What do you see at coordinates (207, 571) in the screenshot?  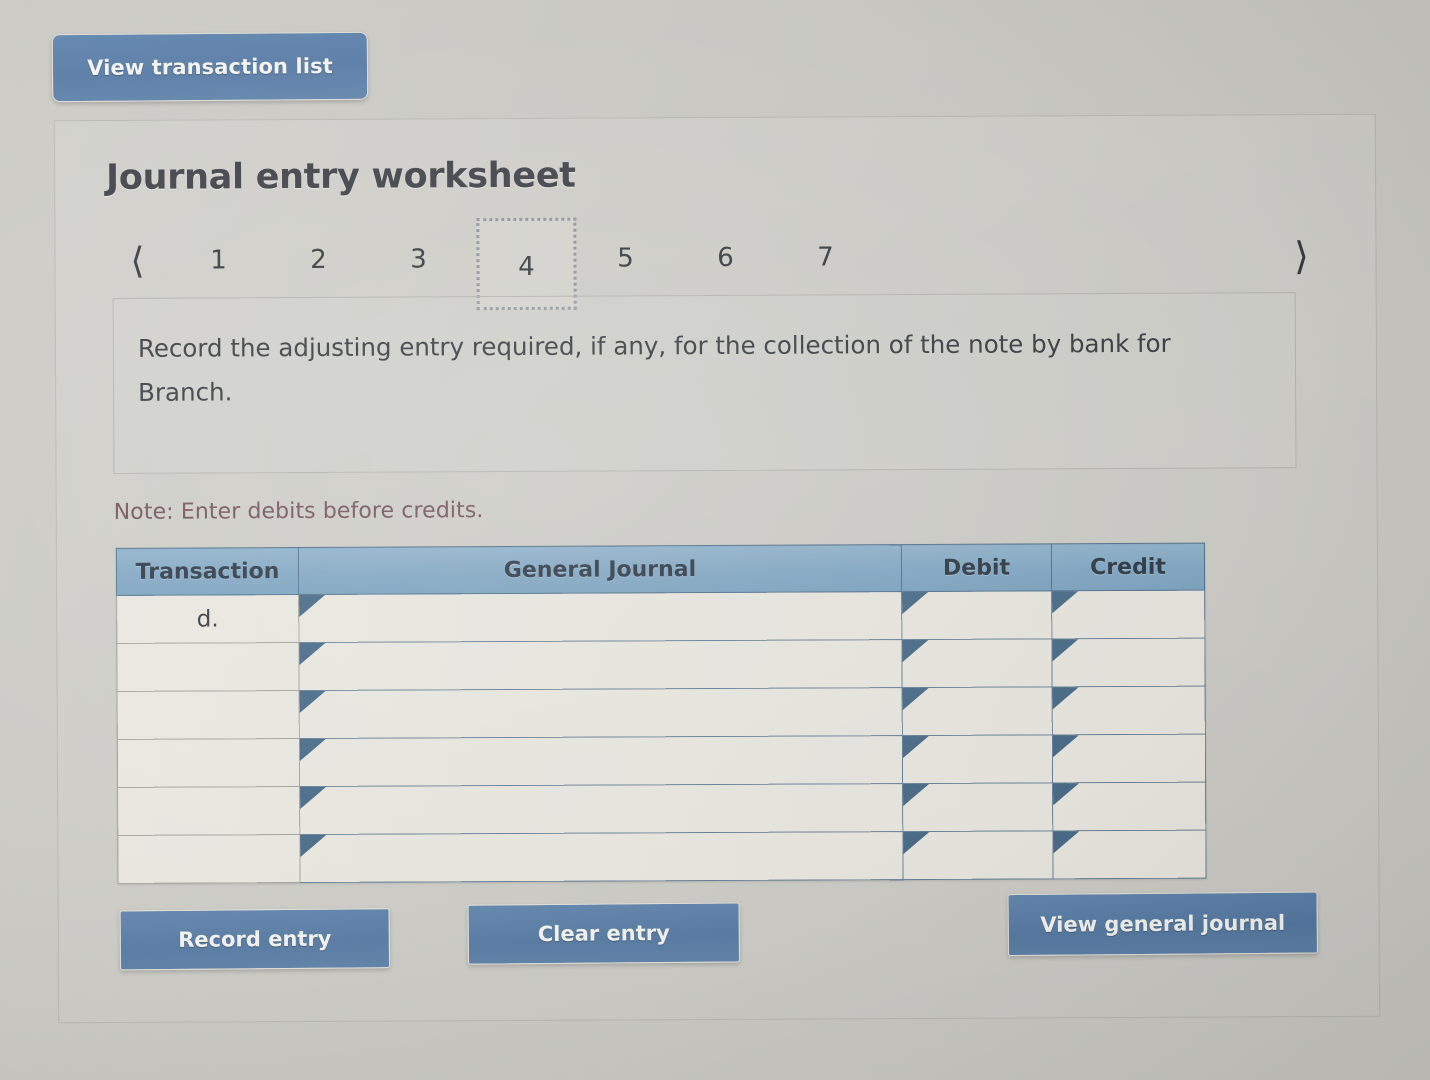 I see `column-header-transaction: Transaction` at bounding box center [207, 571].